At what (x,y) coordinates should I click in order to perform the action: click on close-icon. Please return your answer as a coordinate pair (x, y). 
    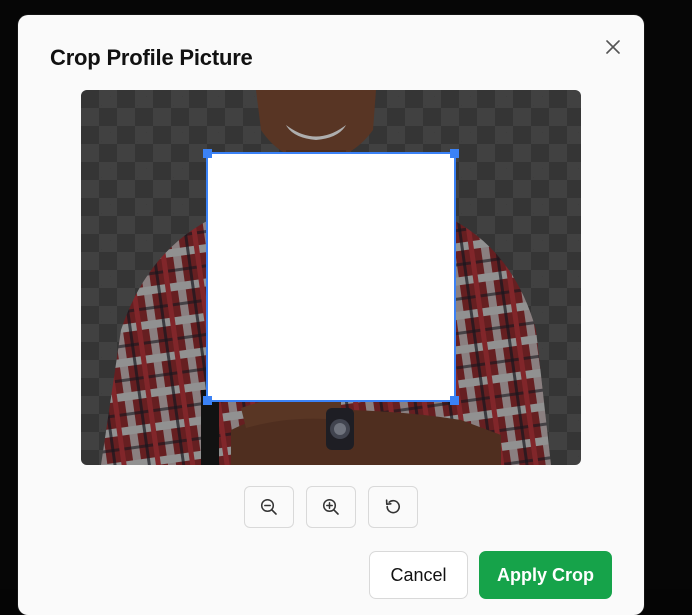
    Looking at the image, I should click on (613, 47).